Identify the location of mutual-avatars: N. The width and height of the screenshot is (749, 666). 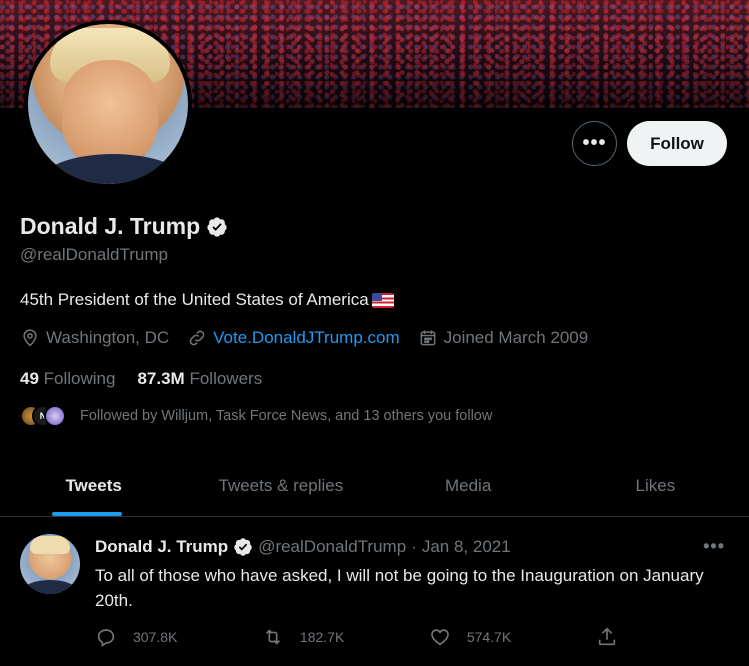
(45, 416).